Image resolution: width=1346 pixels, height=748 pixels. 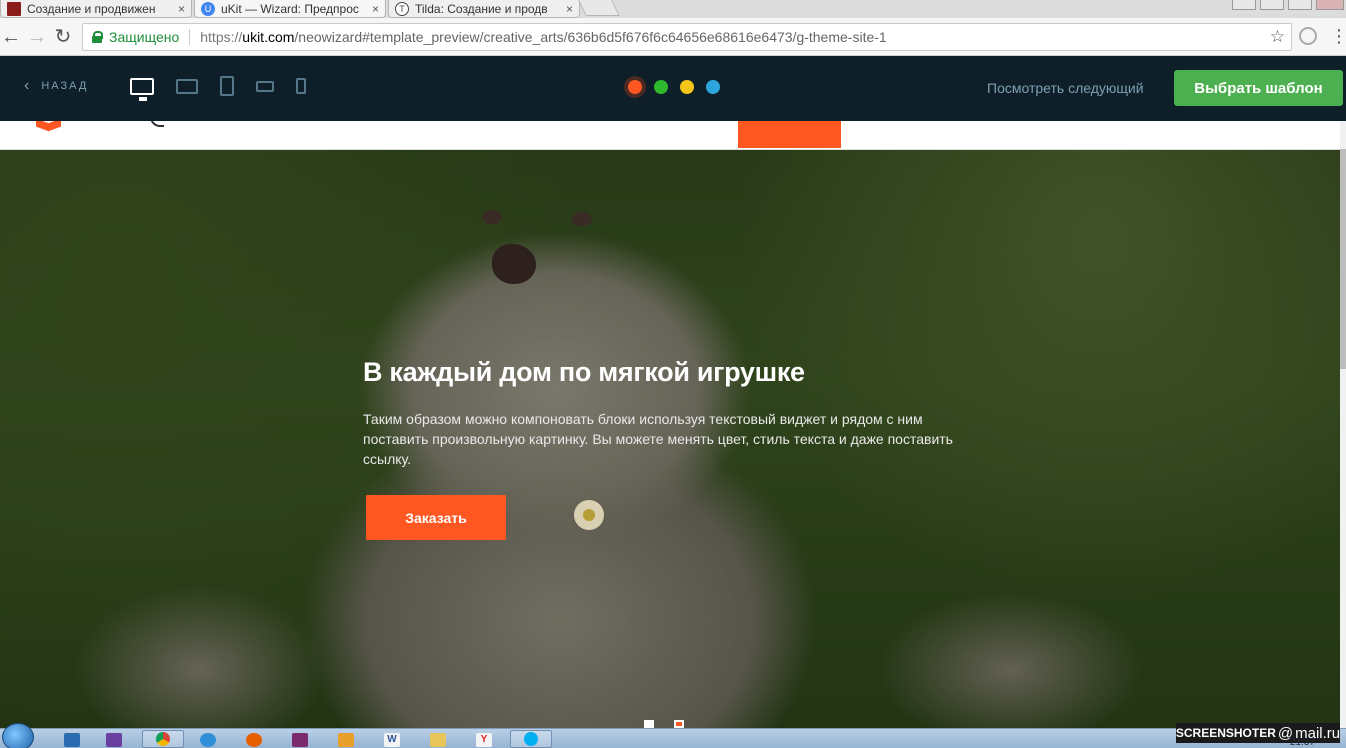 I want to click on tab-tilda: T Tilda: Создание и продв ×, so click(x=484, y=9).